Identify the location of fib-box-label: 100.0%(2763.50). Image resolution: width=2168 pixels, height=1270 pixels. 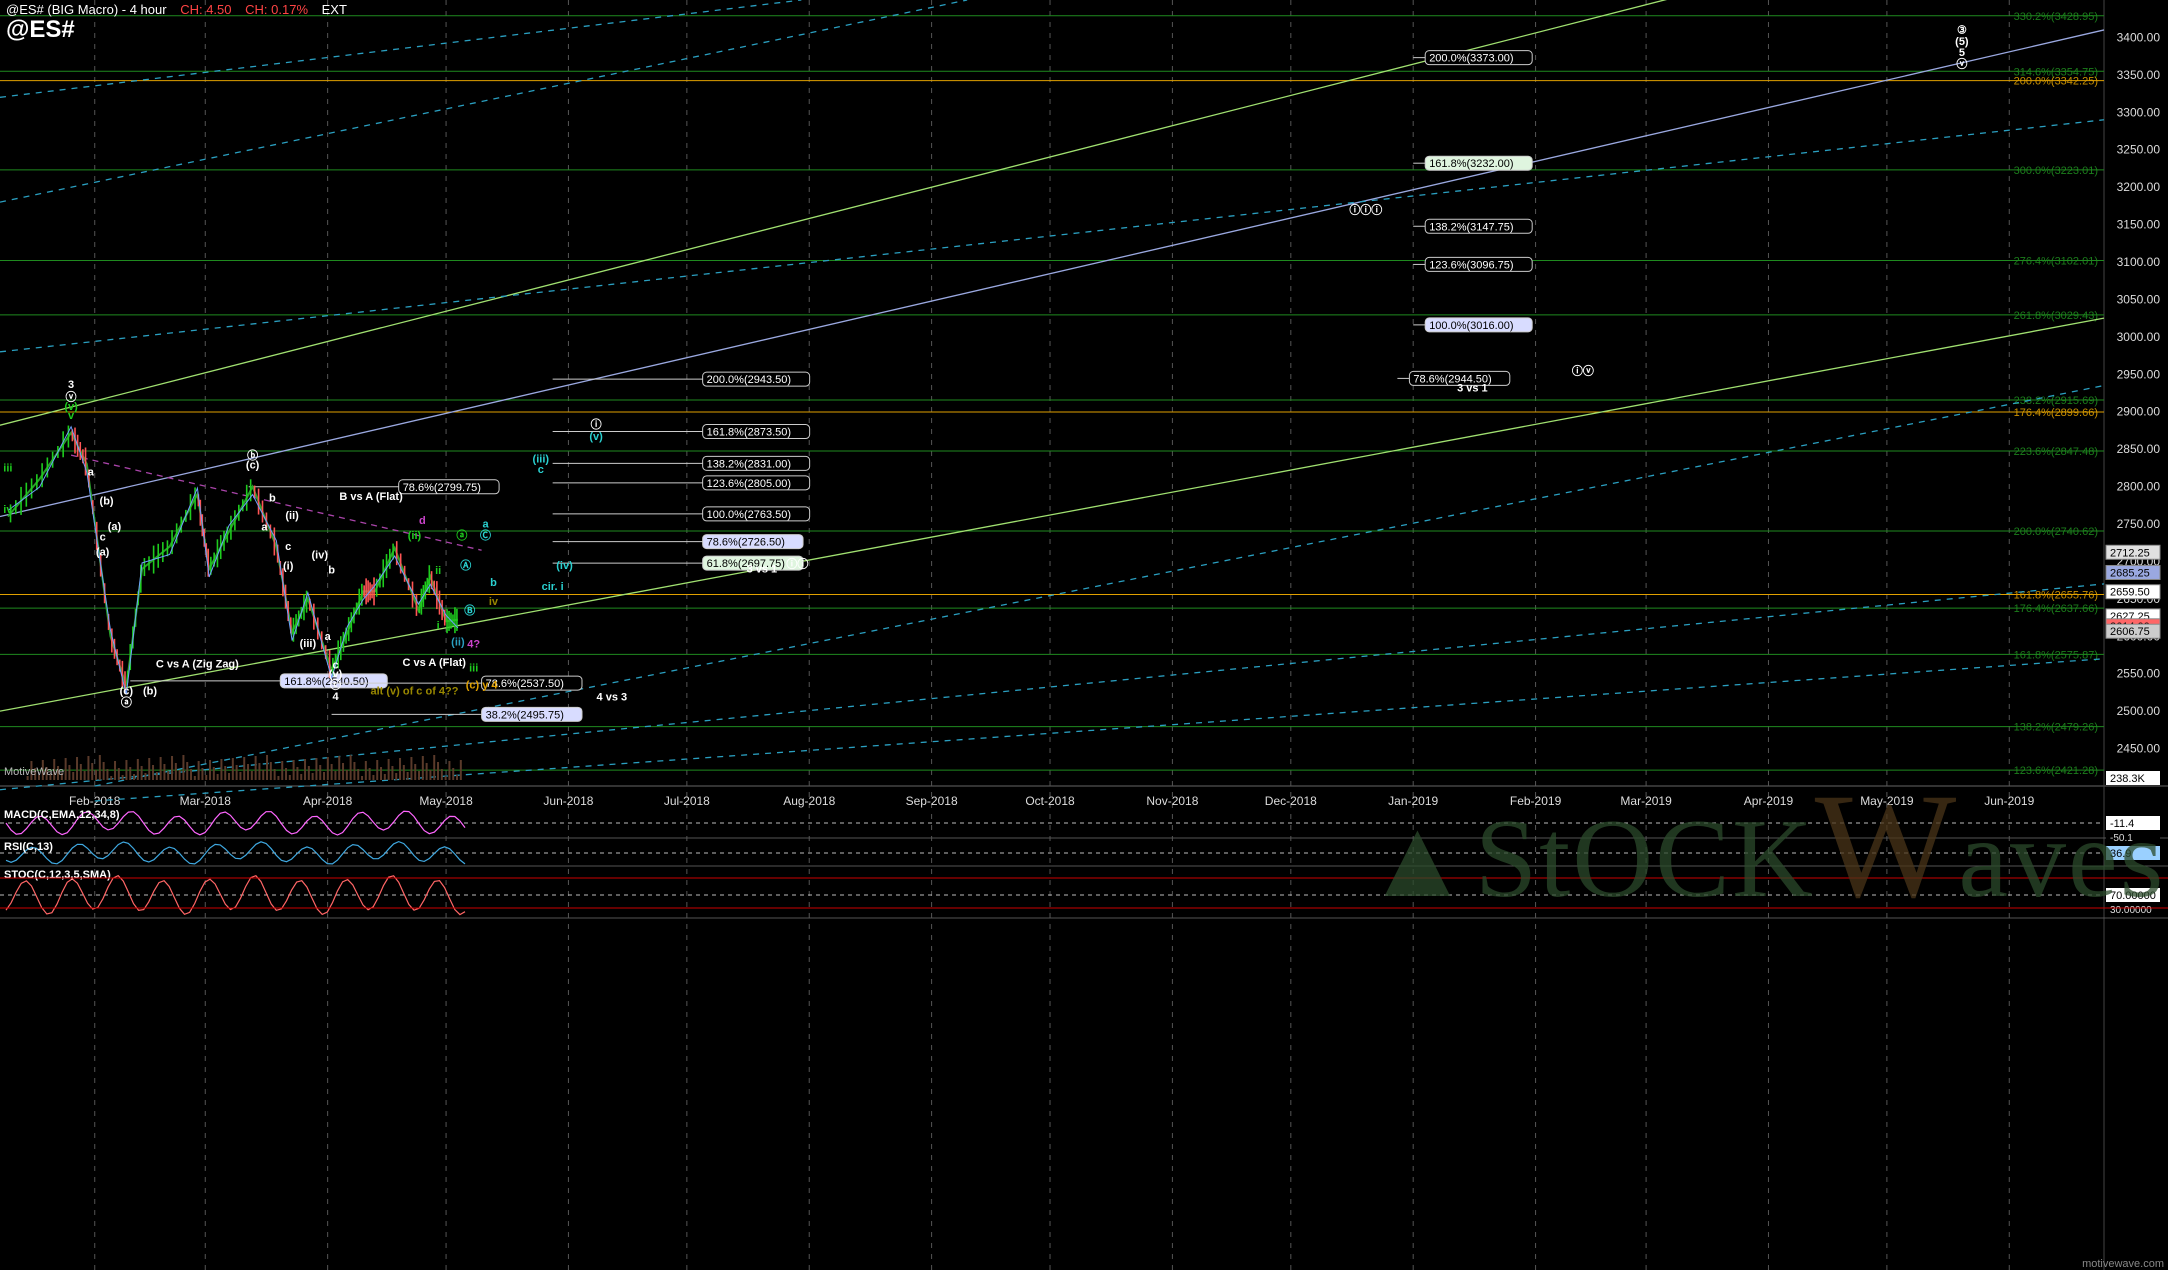
(749, 515).